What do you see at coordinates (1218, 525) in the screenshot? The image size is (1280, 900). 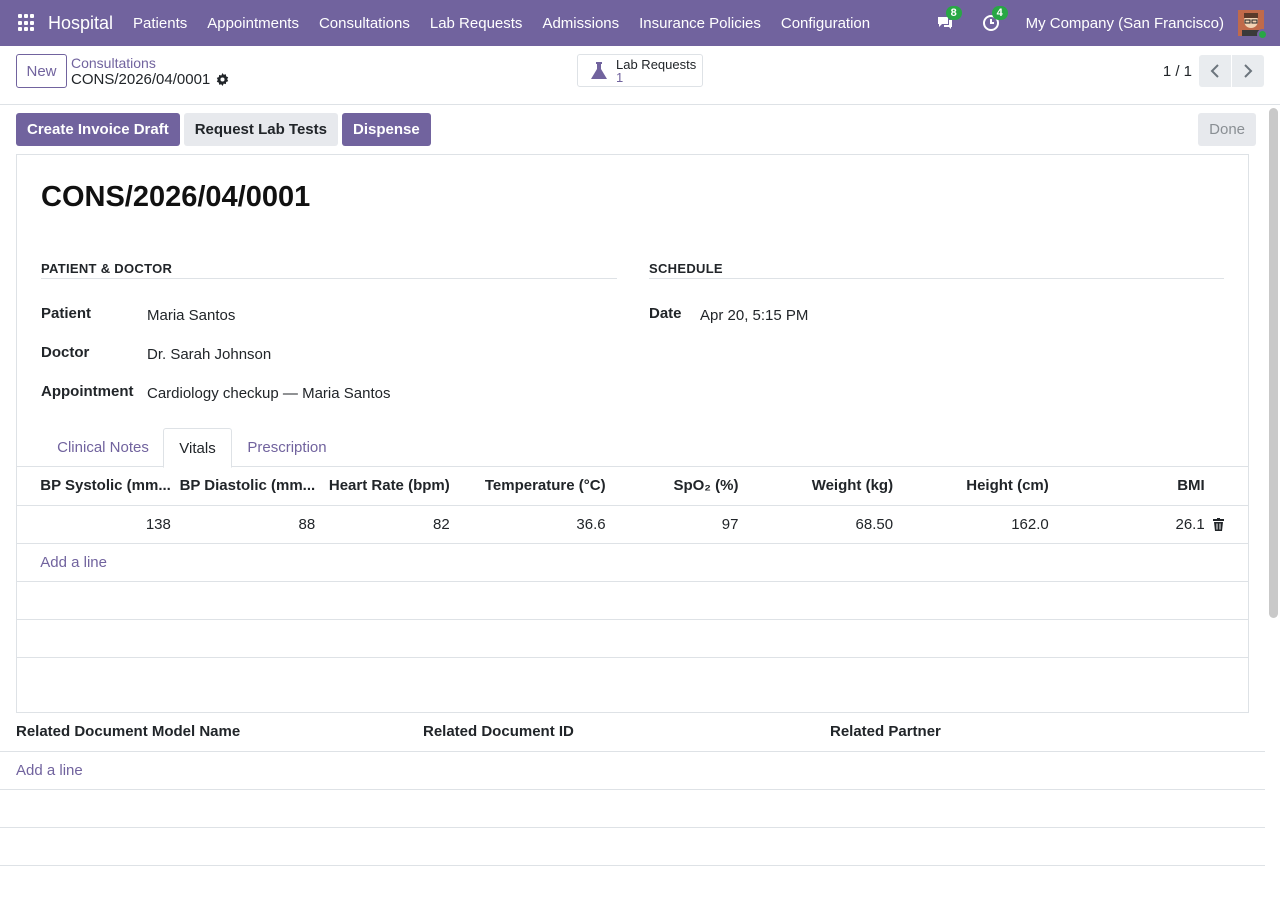 I see `trash-icon` at bounding box center [1218, 525].